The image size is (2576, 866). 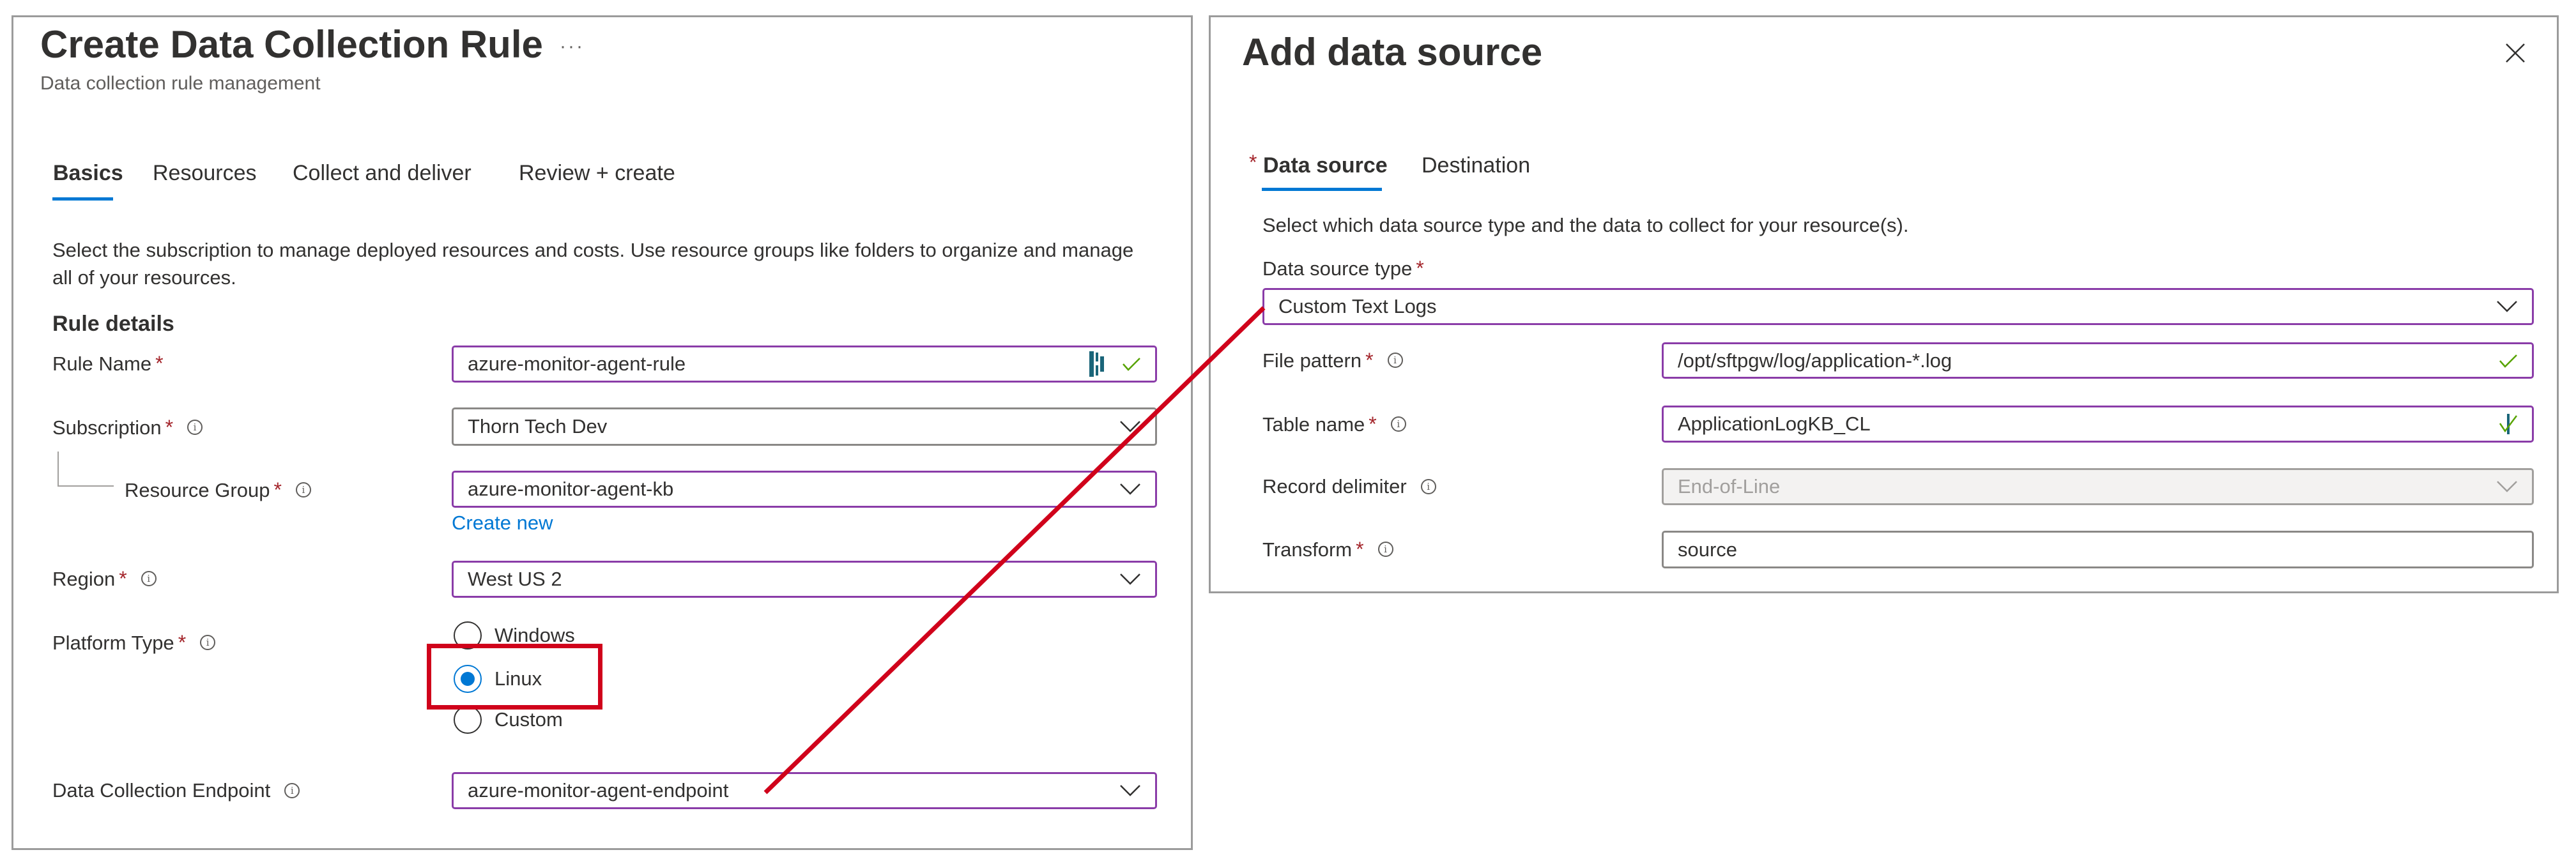 I want to click on platform-type-label-text: Platform Type, so click(x=113, y=642).